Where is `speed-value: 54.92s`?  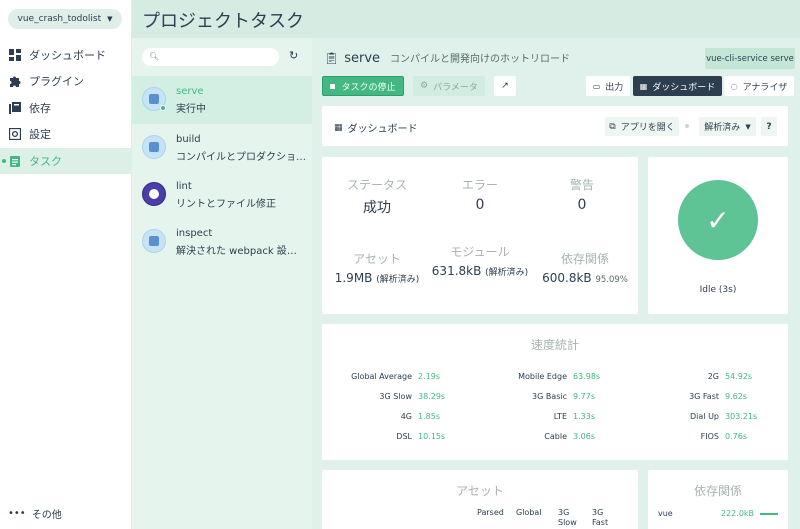
speed-value: 54.92s is located at coordinates (739, 376).